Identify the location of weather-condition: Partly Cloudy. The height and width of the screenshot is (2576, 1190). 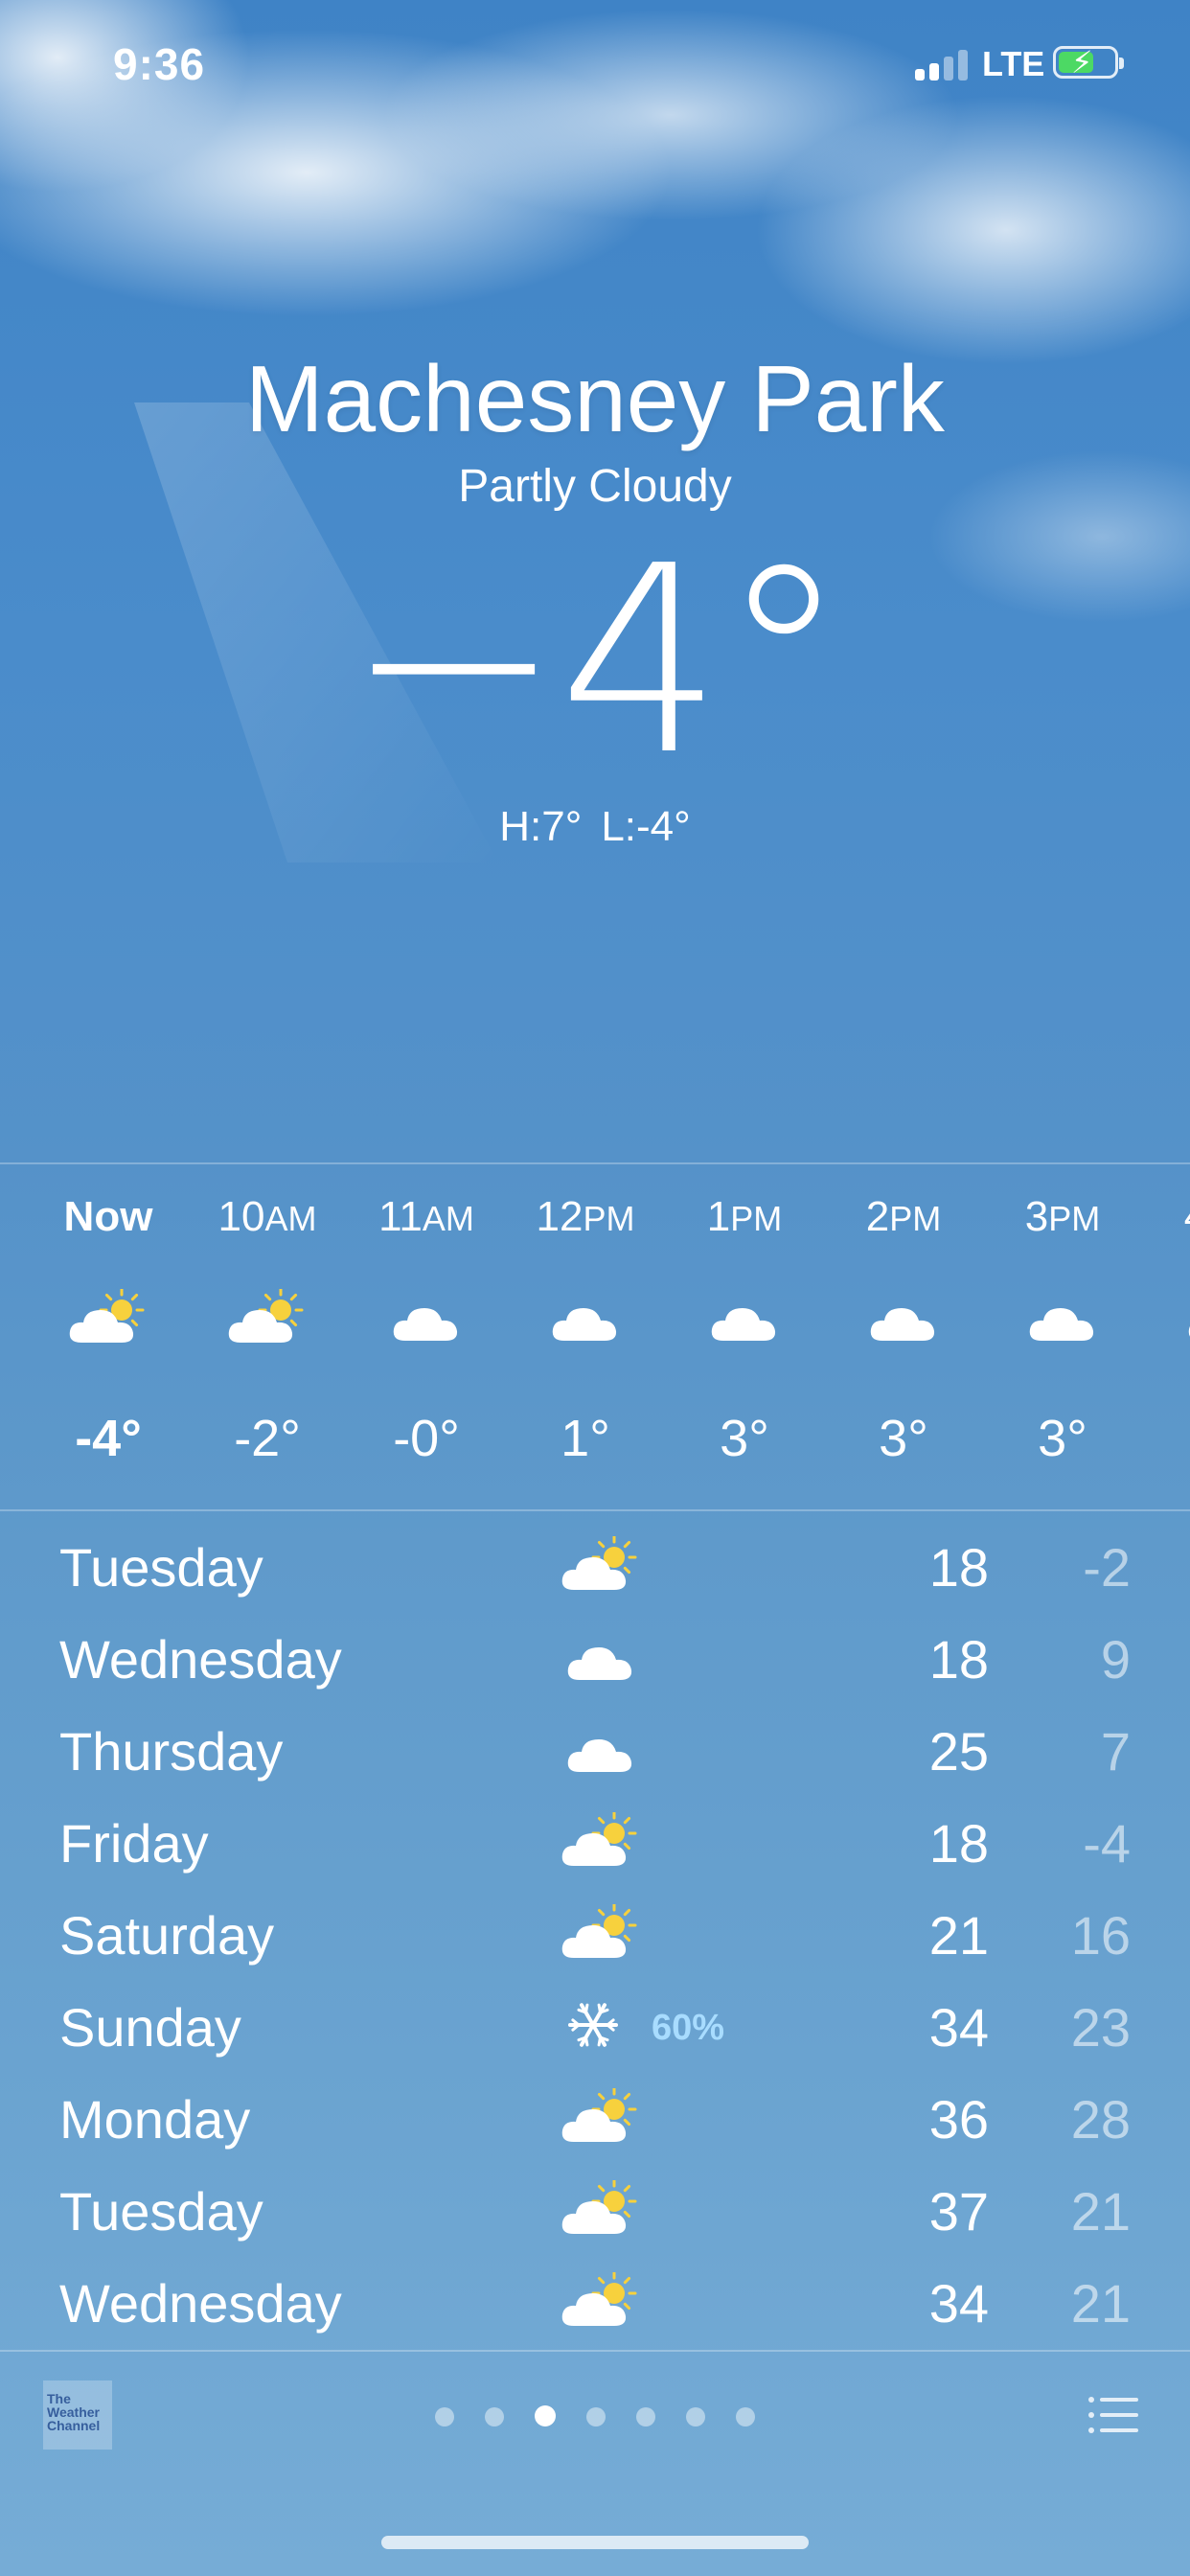
(595, 486).